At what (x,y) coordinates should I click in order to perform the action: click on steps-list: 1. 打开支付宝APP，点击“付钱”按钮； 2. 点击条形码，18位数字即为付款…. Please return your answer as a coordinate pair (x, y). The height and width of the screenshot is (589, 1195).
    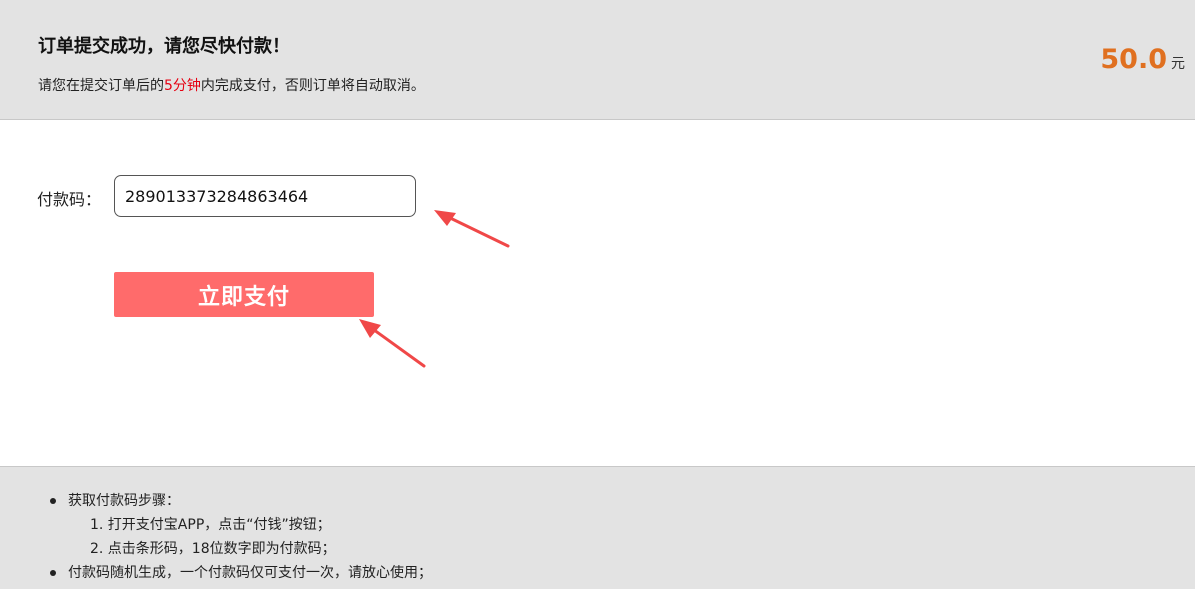
    Looking at the image, I should click on (250, 537).